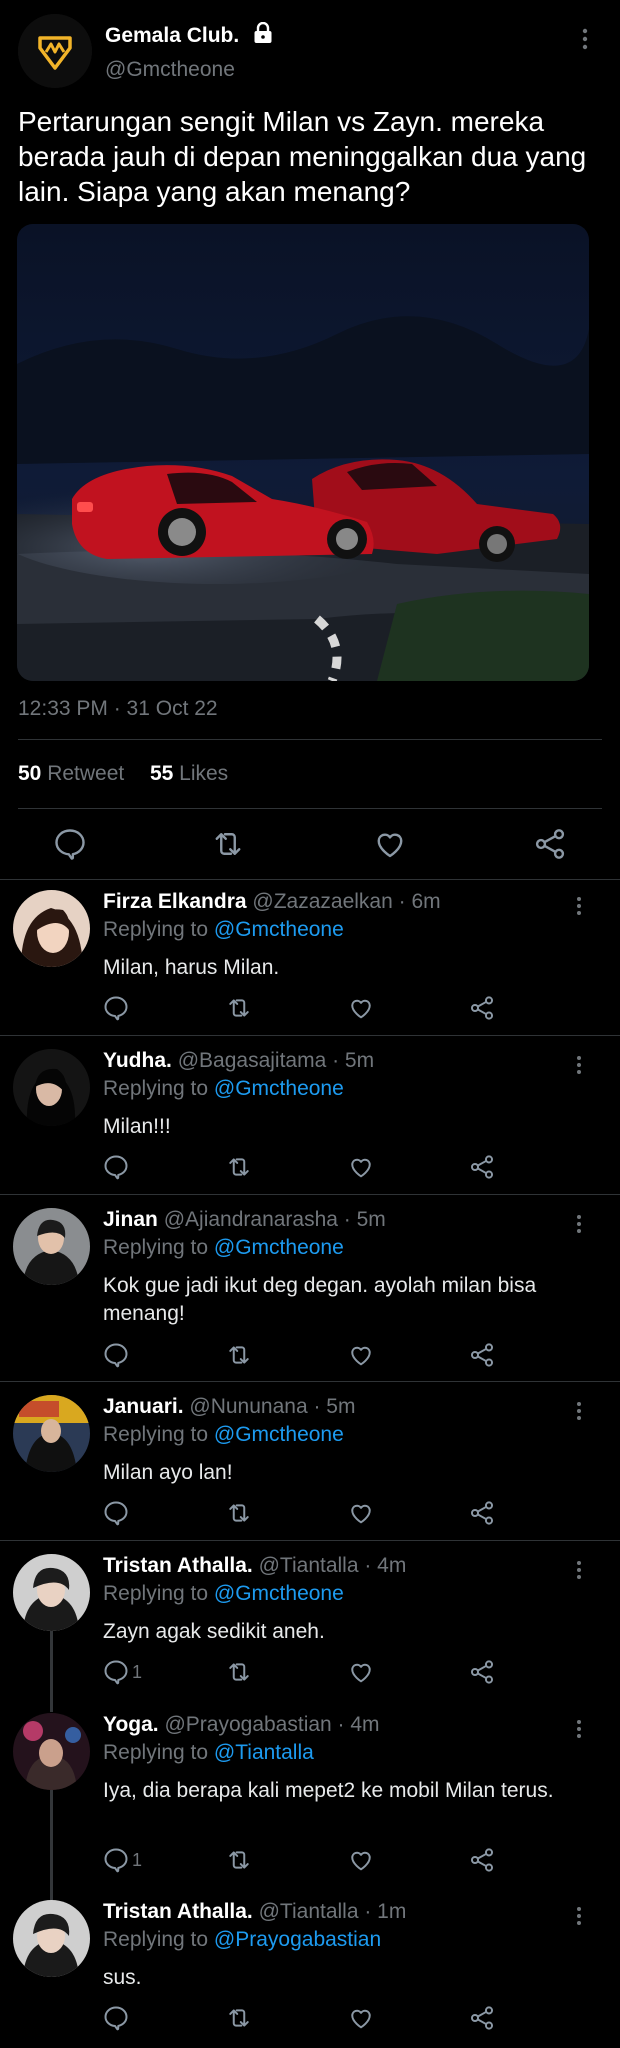 The image size is (620, 2048). What do you see at coordinates (85, 773) in the screenshot?
I see `retweet-label: Retweet` at bounding box center [85, 773].